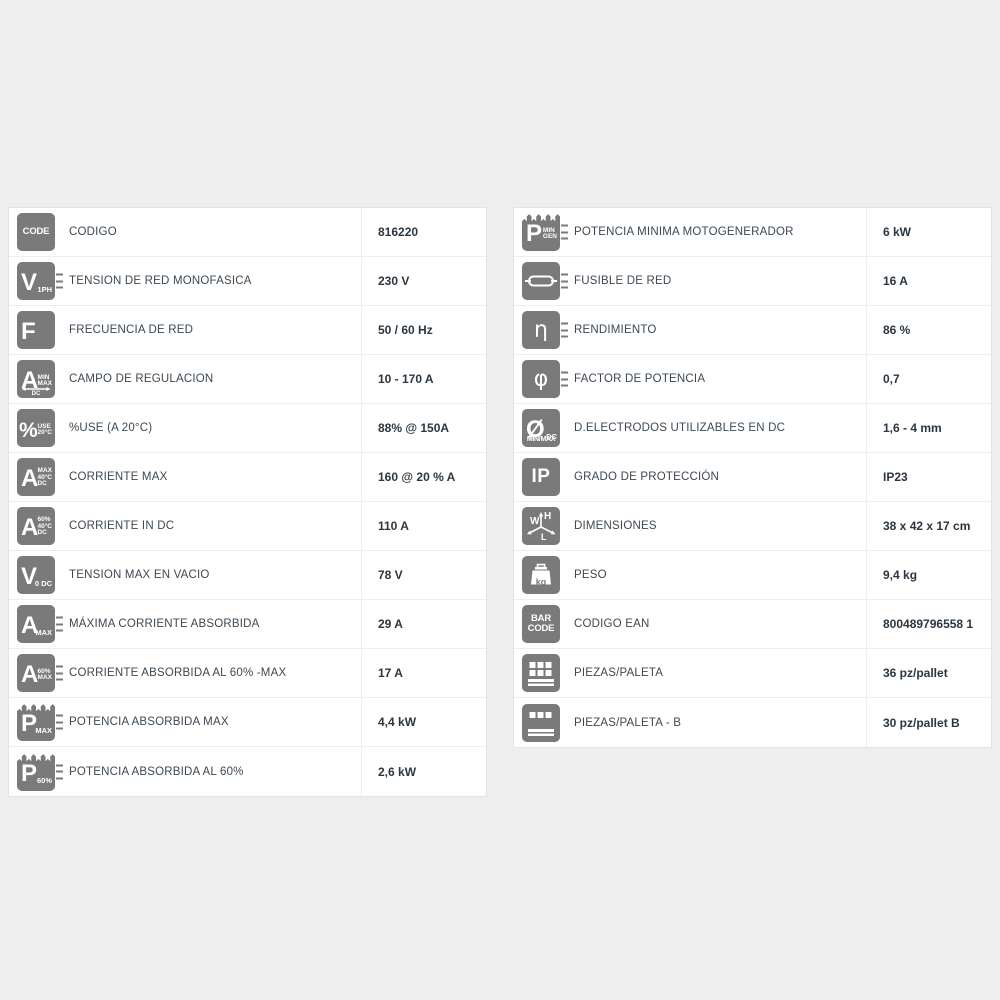 Image resolution: width=1000 pixels, height=1000 pixels. I want to click on icon-glyph-text: IP, so click(541, 476).